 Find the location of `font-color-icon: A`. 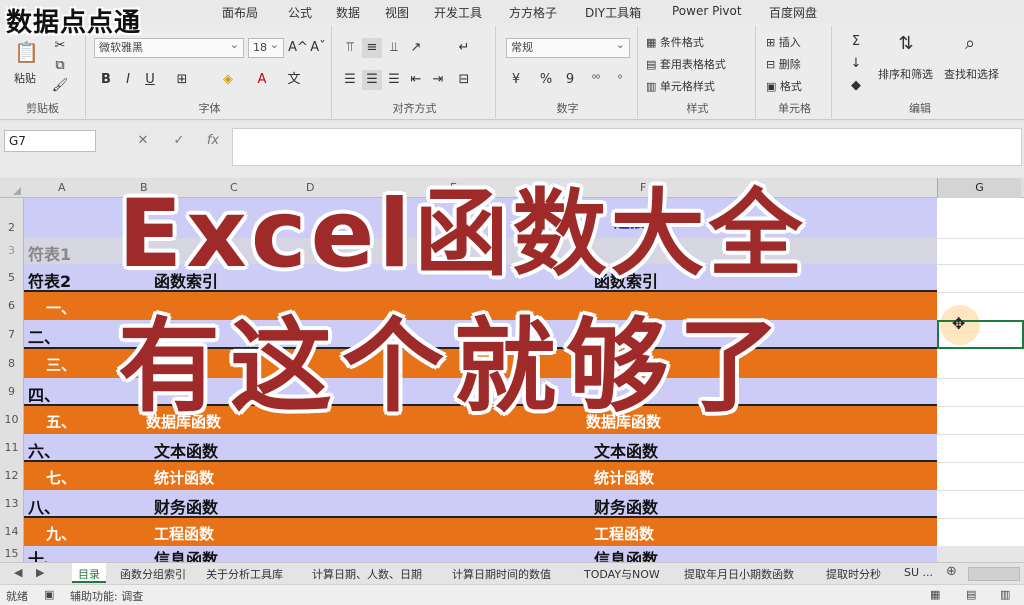

font-color-icon: A is located at coordinates (262, 80).